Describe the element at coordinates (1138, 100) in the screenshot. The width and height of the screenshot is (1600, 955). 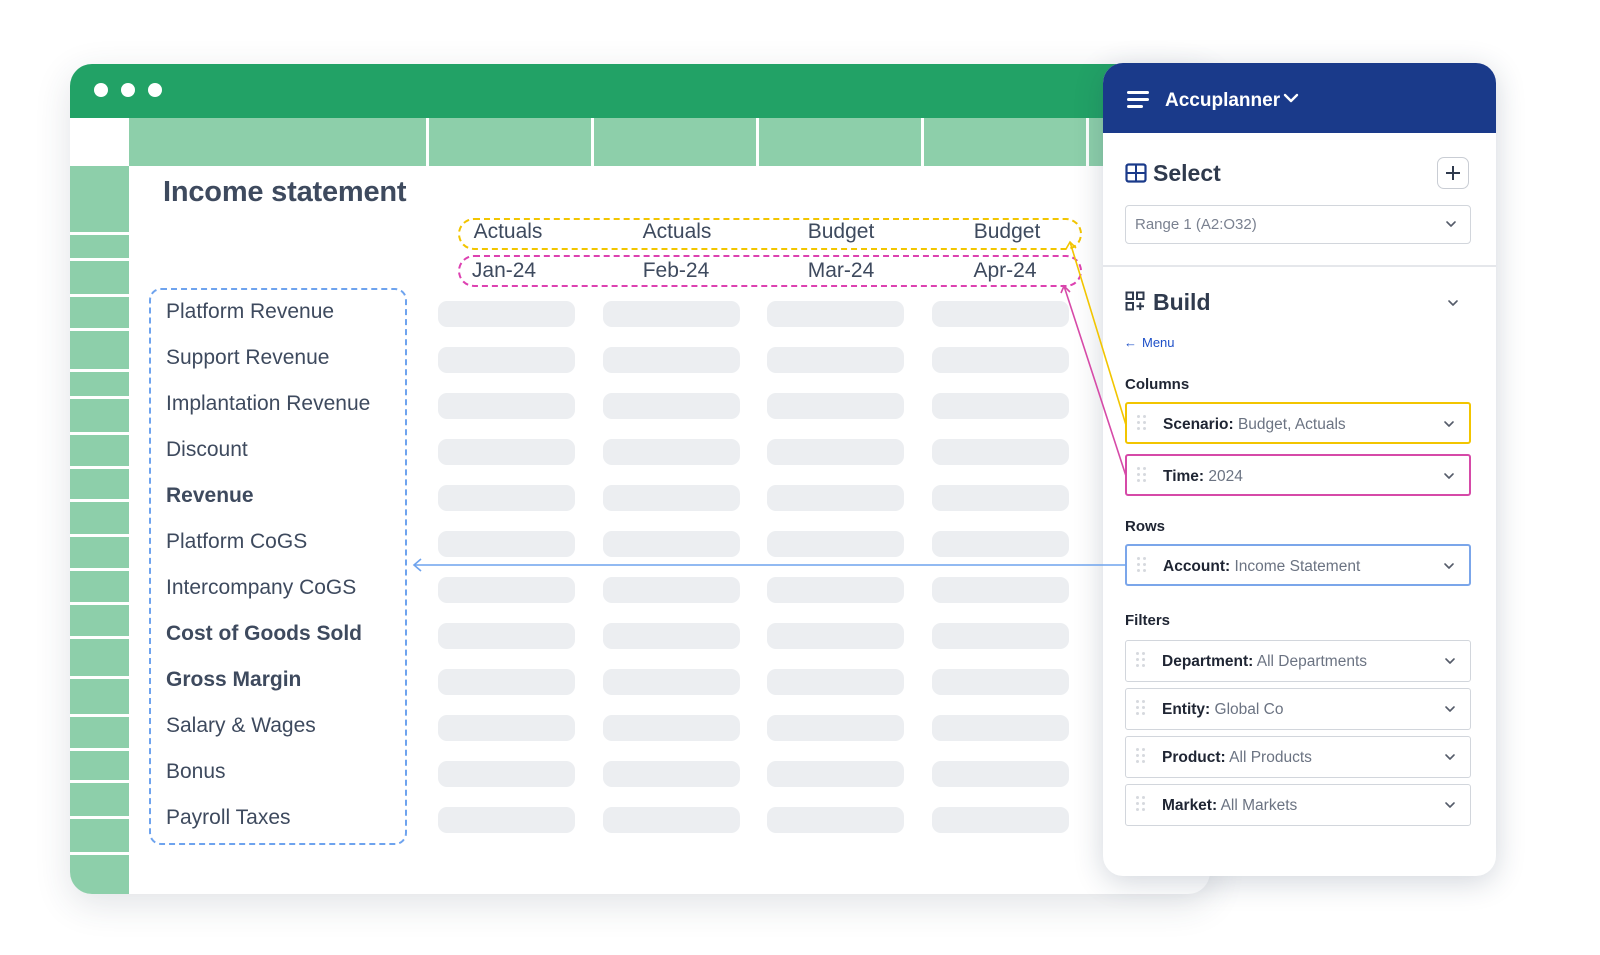
I see `hamburger-menu-icon` at that location.